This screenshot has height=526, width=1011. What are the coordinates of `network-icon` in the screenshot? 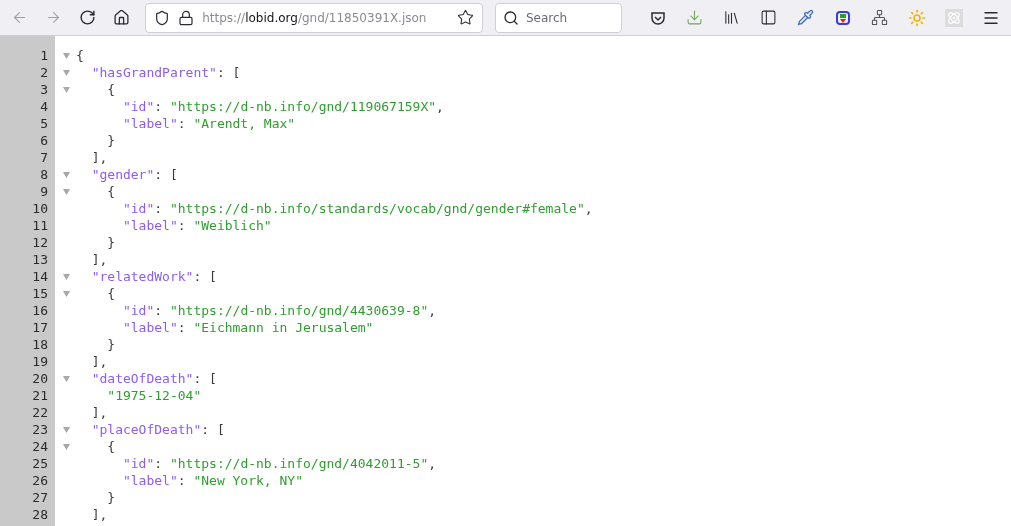 It's located at (880, 17).